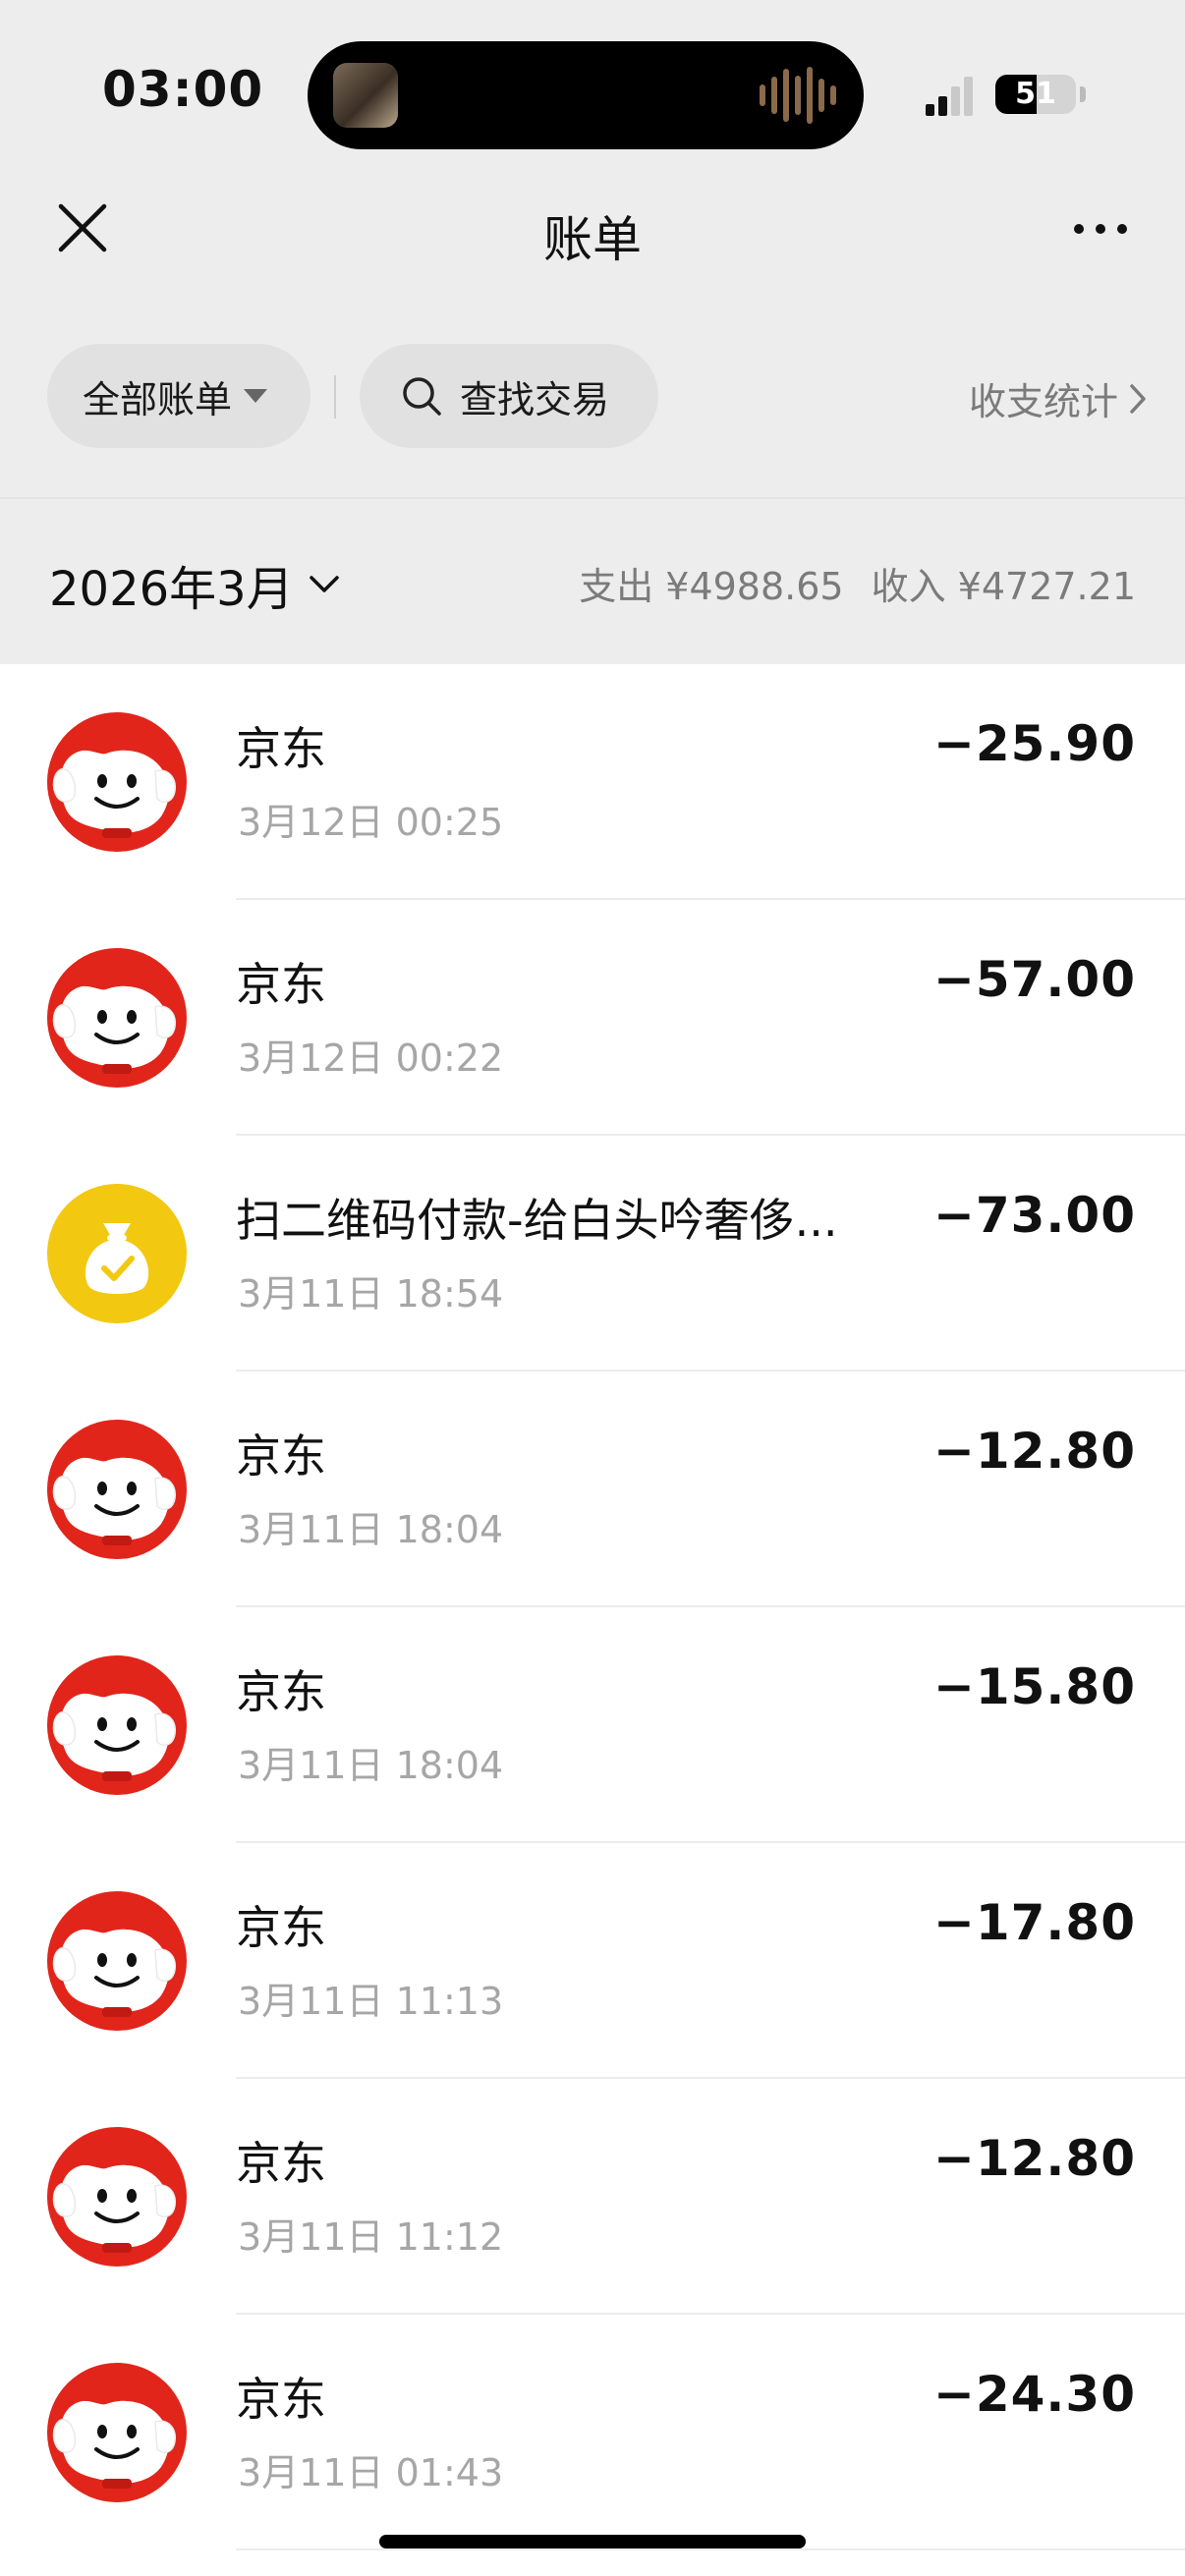 Image resolution: width=1185 pixels, height=2576 pixels. Describe the element at coordinates (371, 2001) in the screenshot. I see `transaction-time: 3月11日 11:13` at that location.